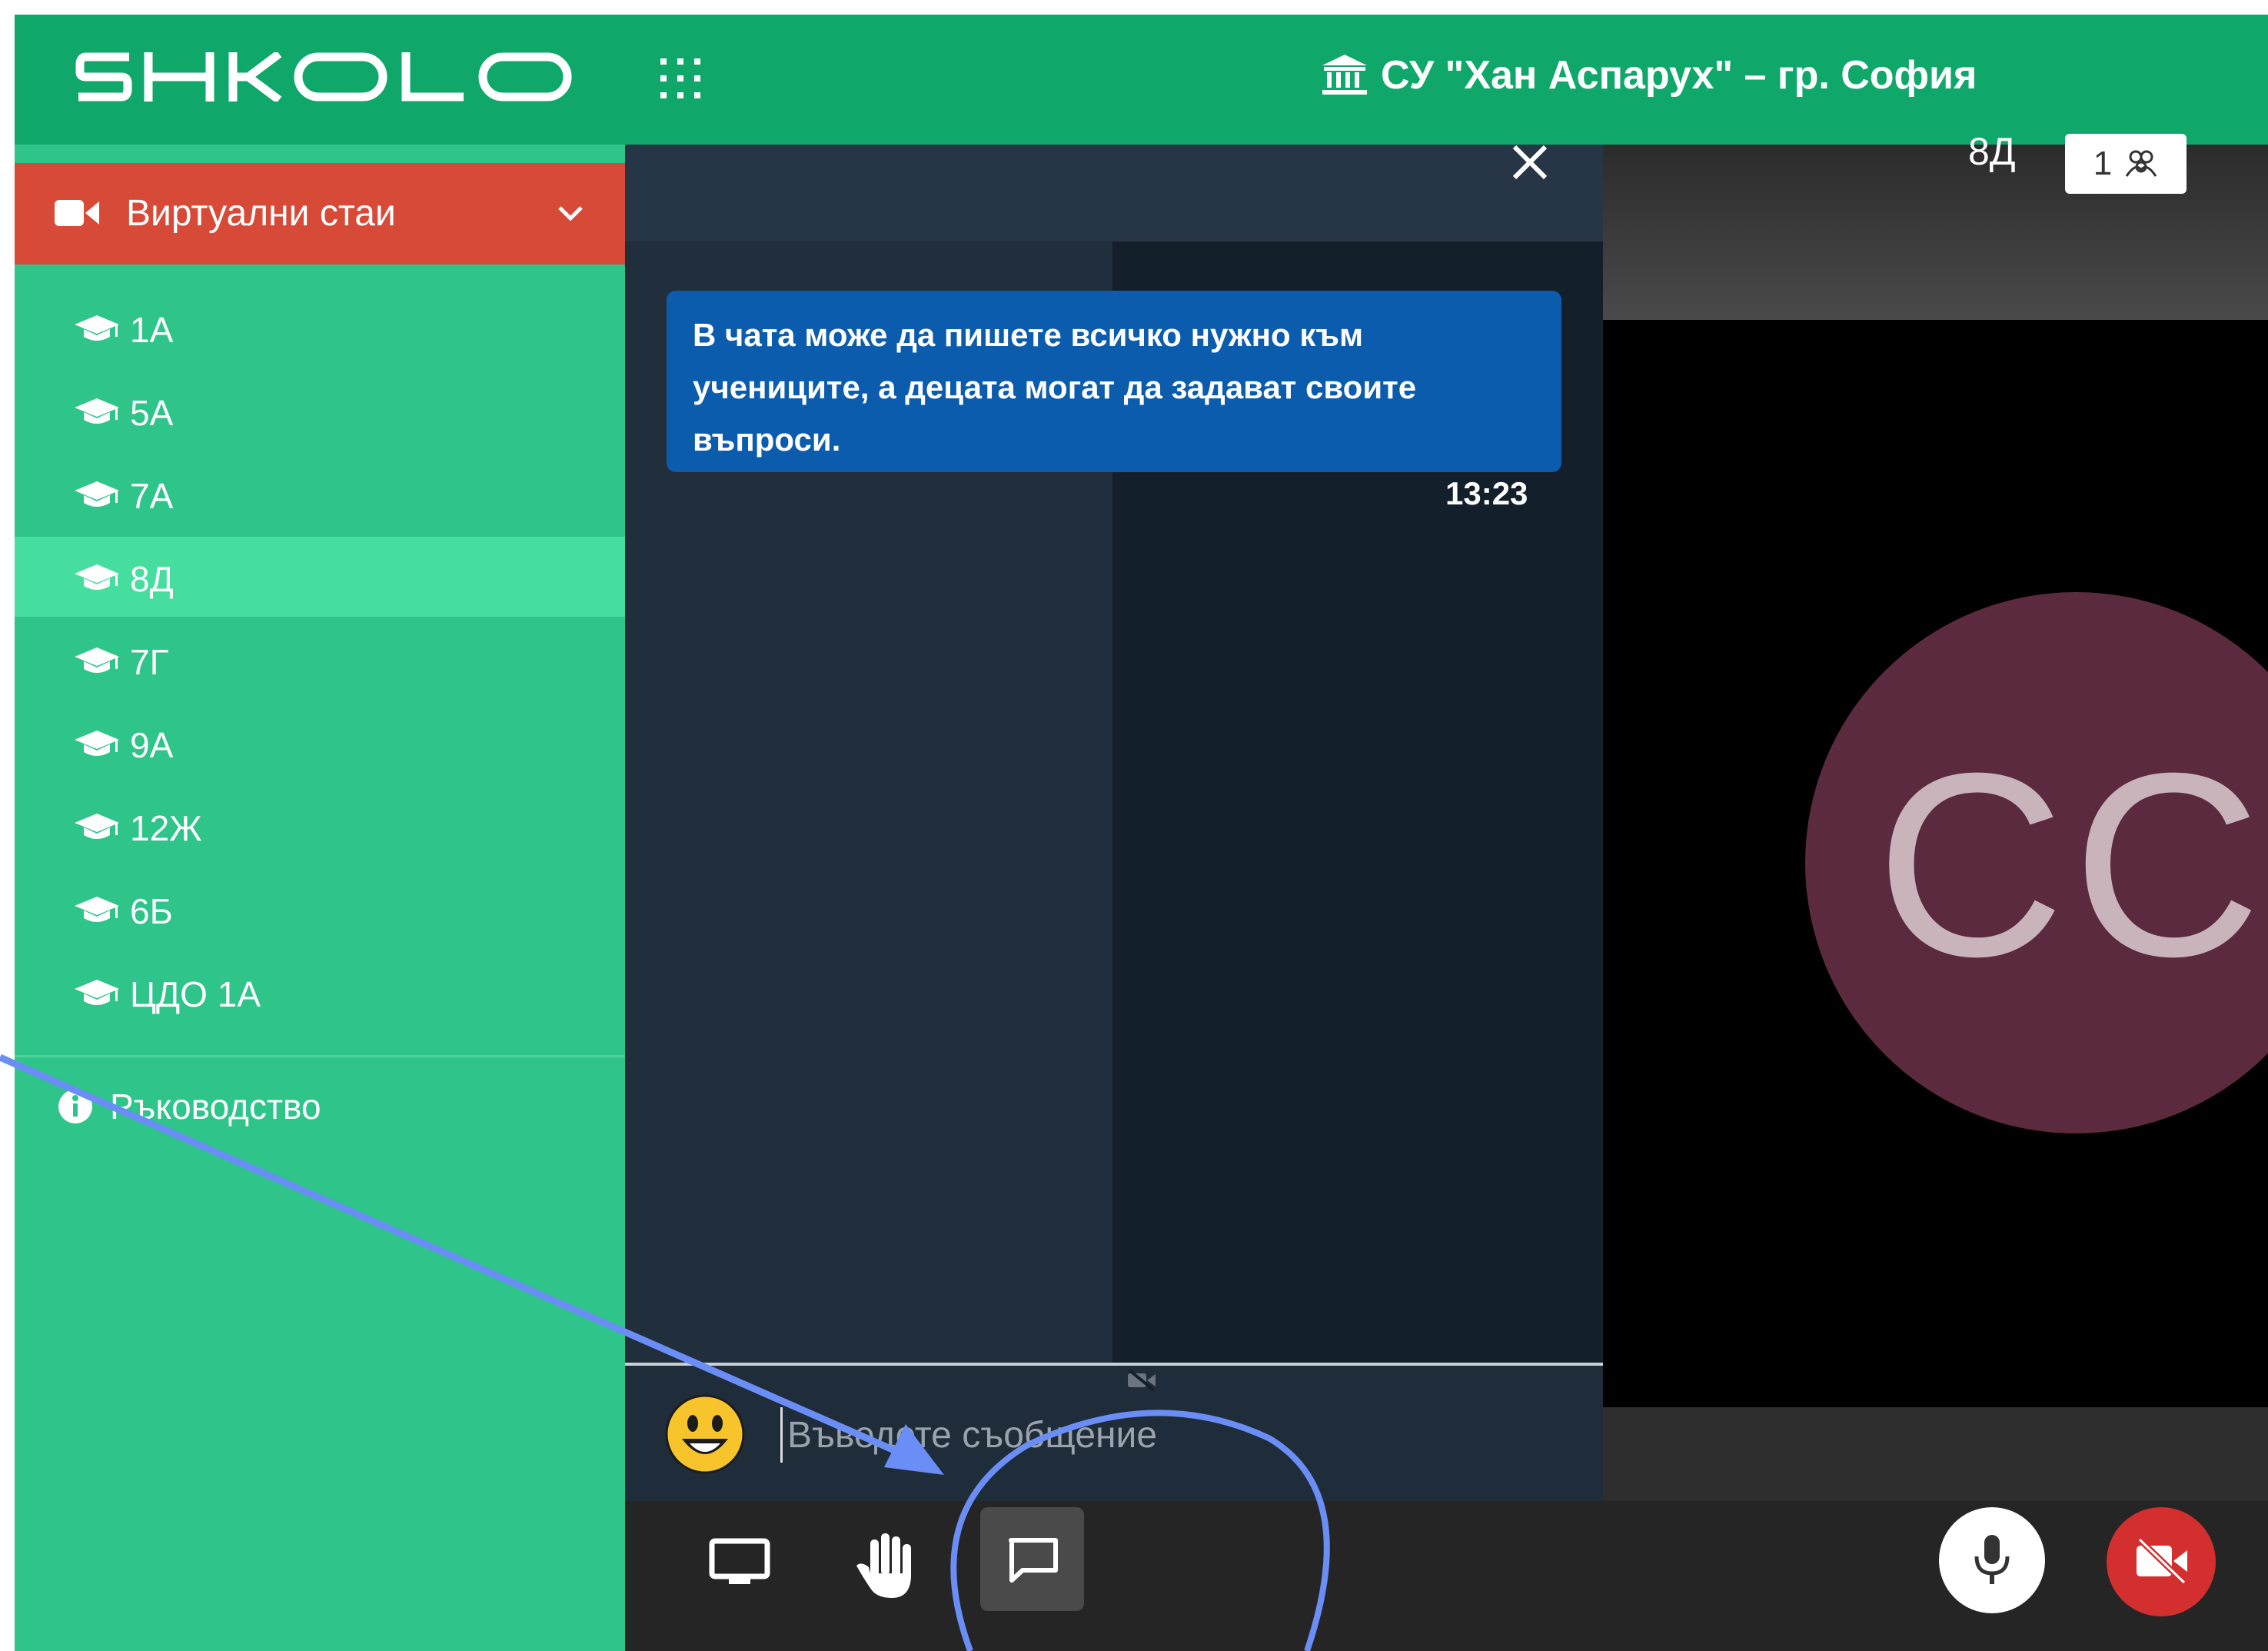  Describe the element at coordinates (215, 1107) in the screenshot. I see `guide-label: Ръководство` at that location.